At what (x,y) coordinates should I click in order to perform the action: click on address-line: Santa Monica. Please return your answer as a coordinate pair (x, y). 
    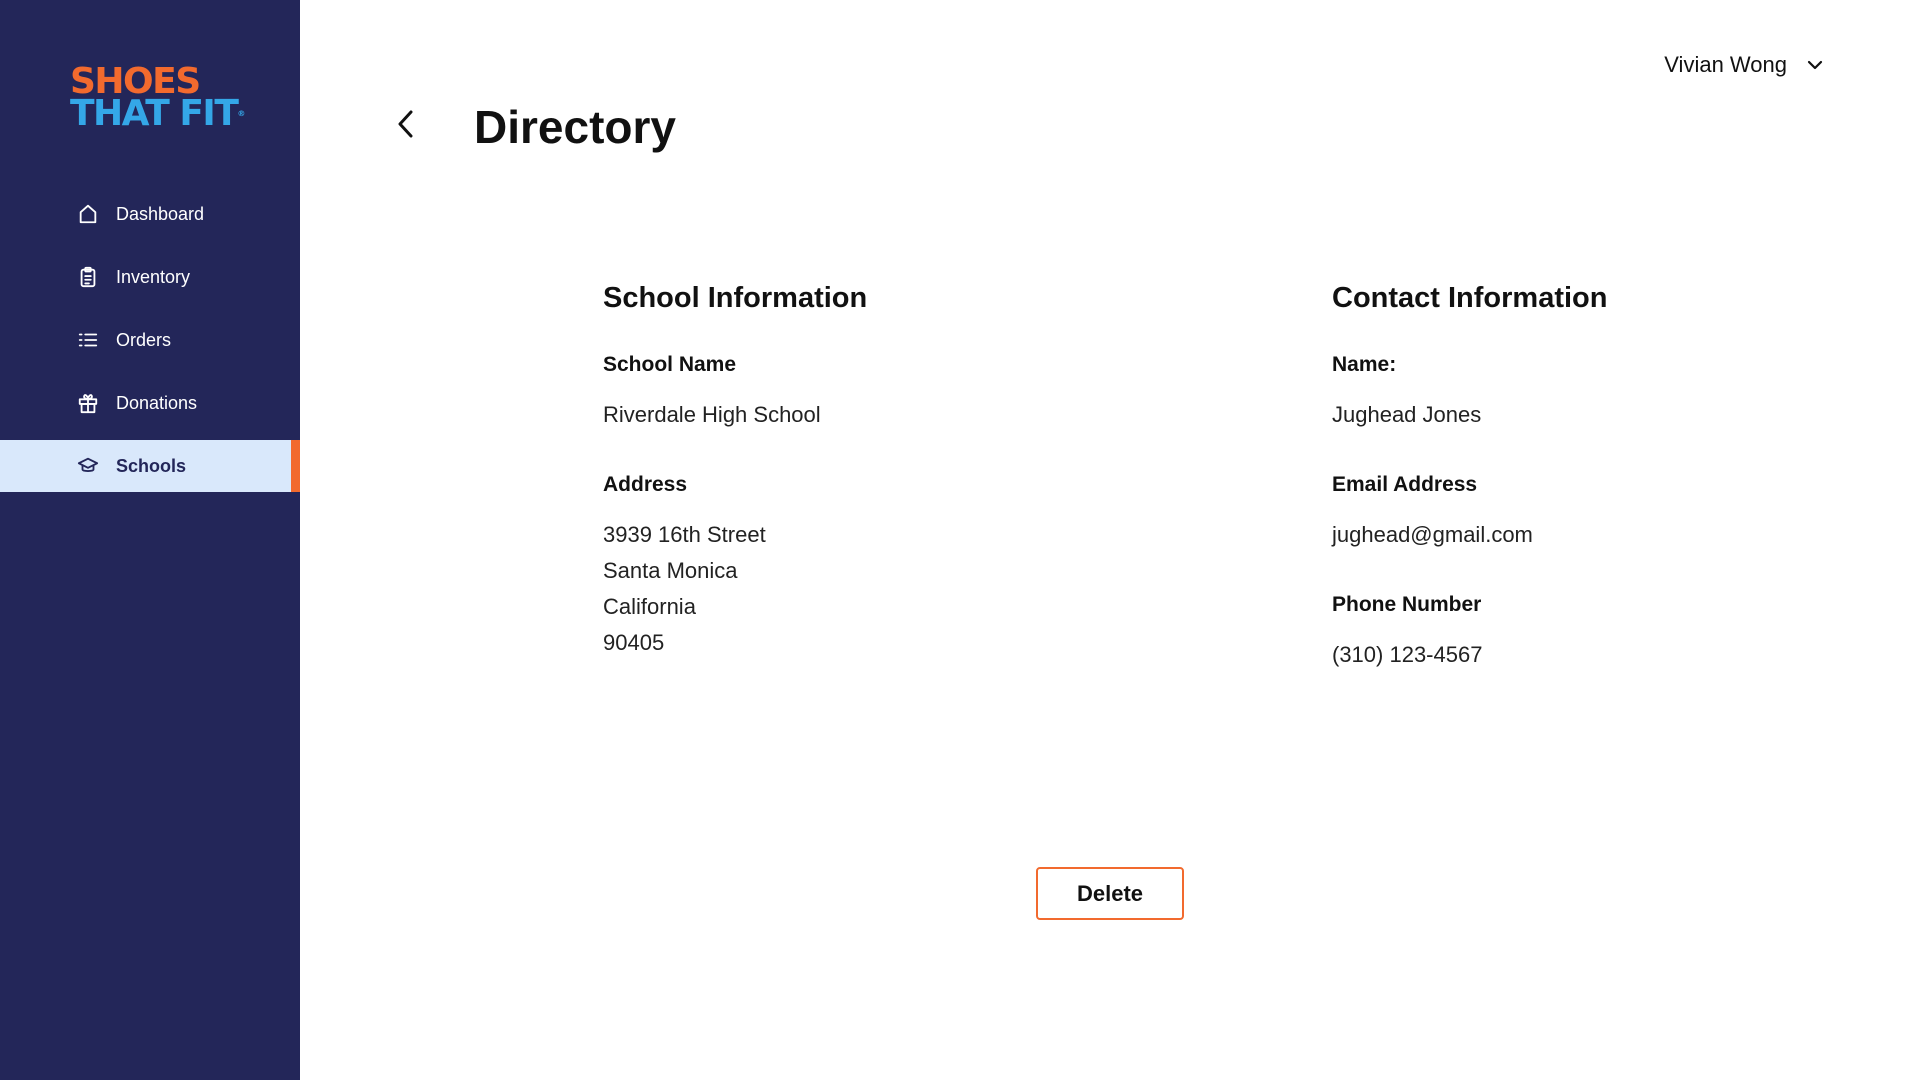
    Looking at the image, I should click on (670, 570).